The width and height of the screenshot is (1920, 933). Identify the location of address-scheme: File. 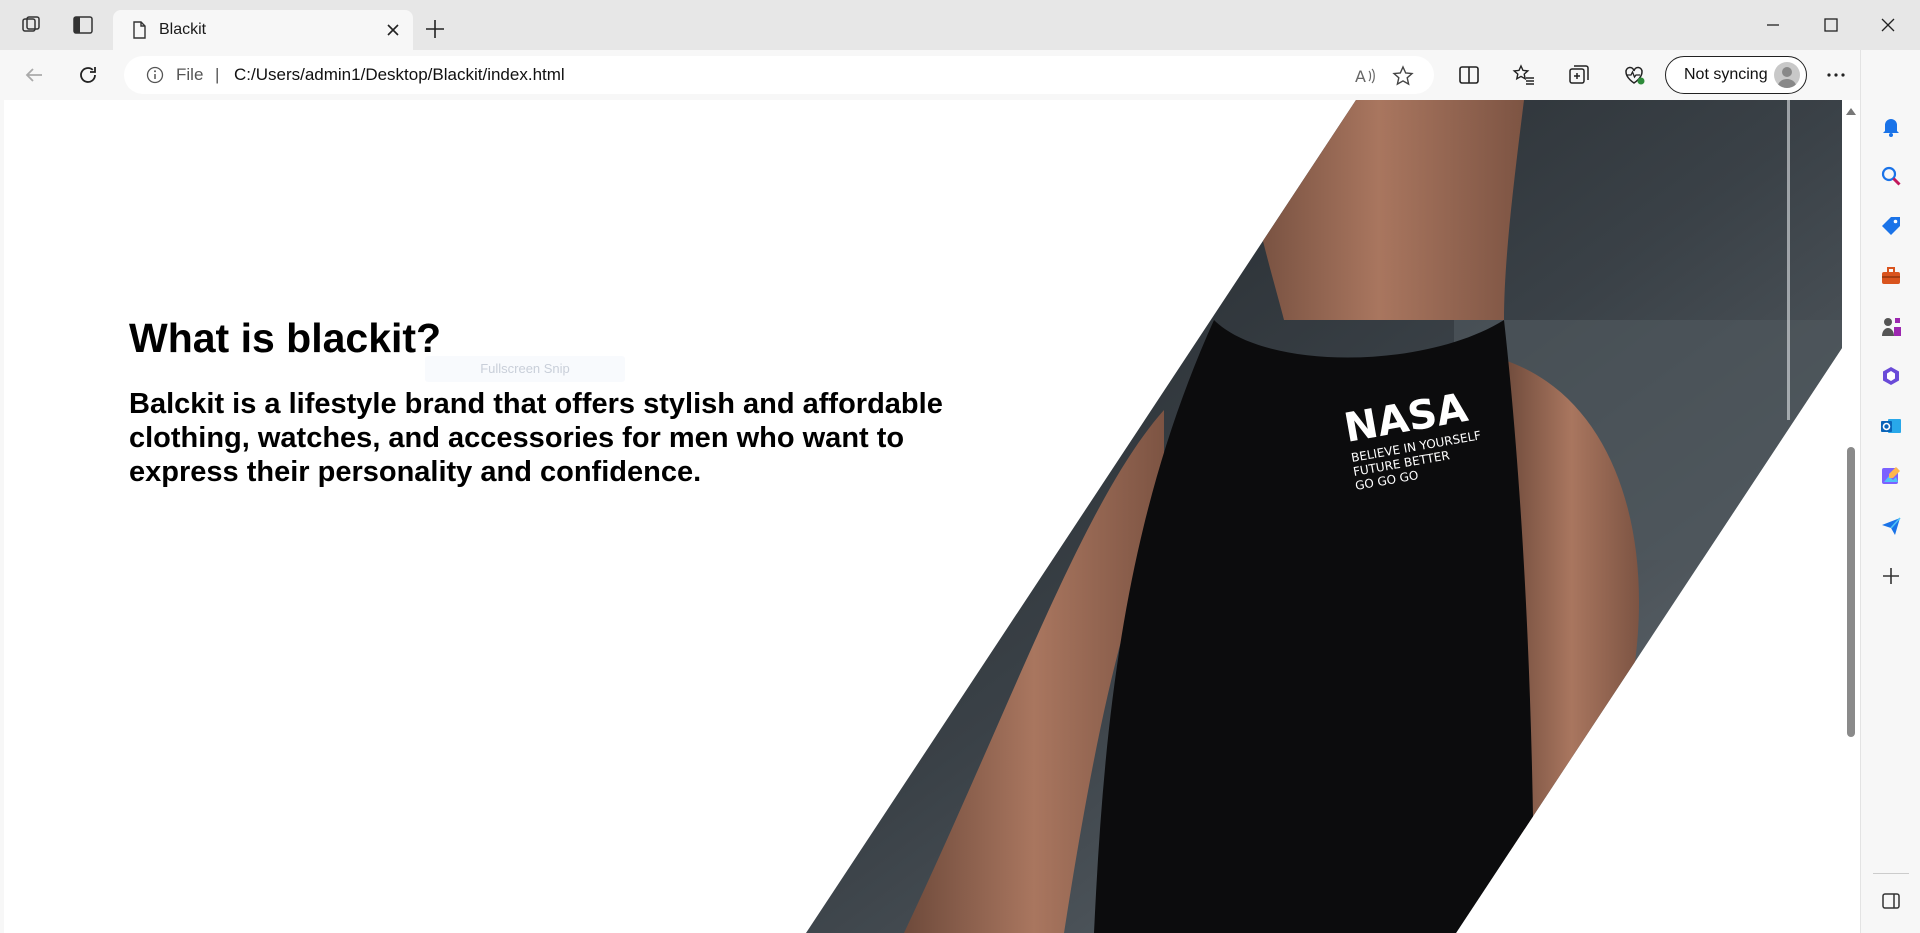
(190, 74).